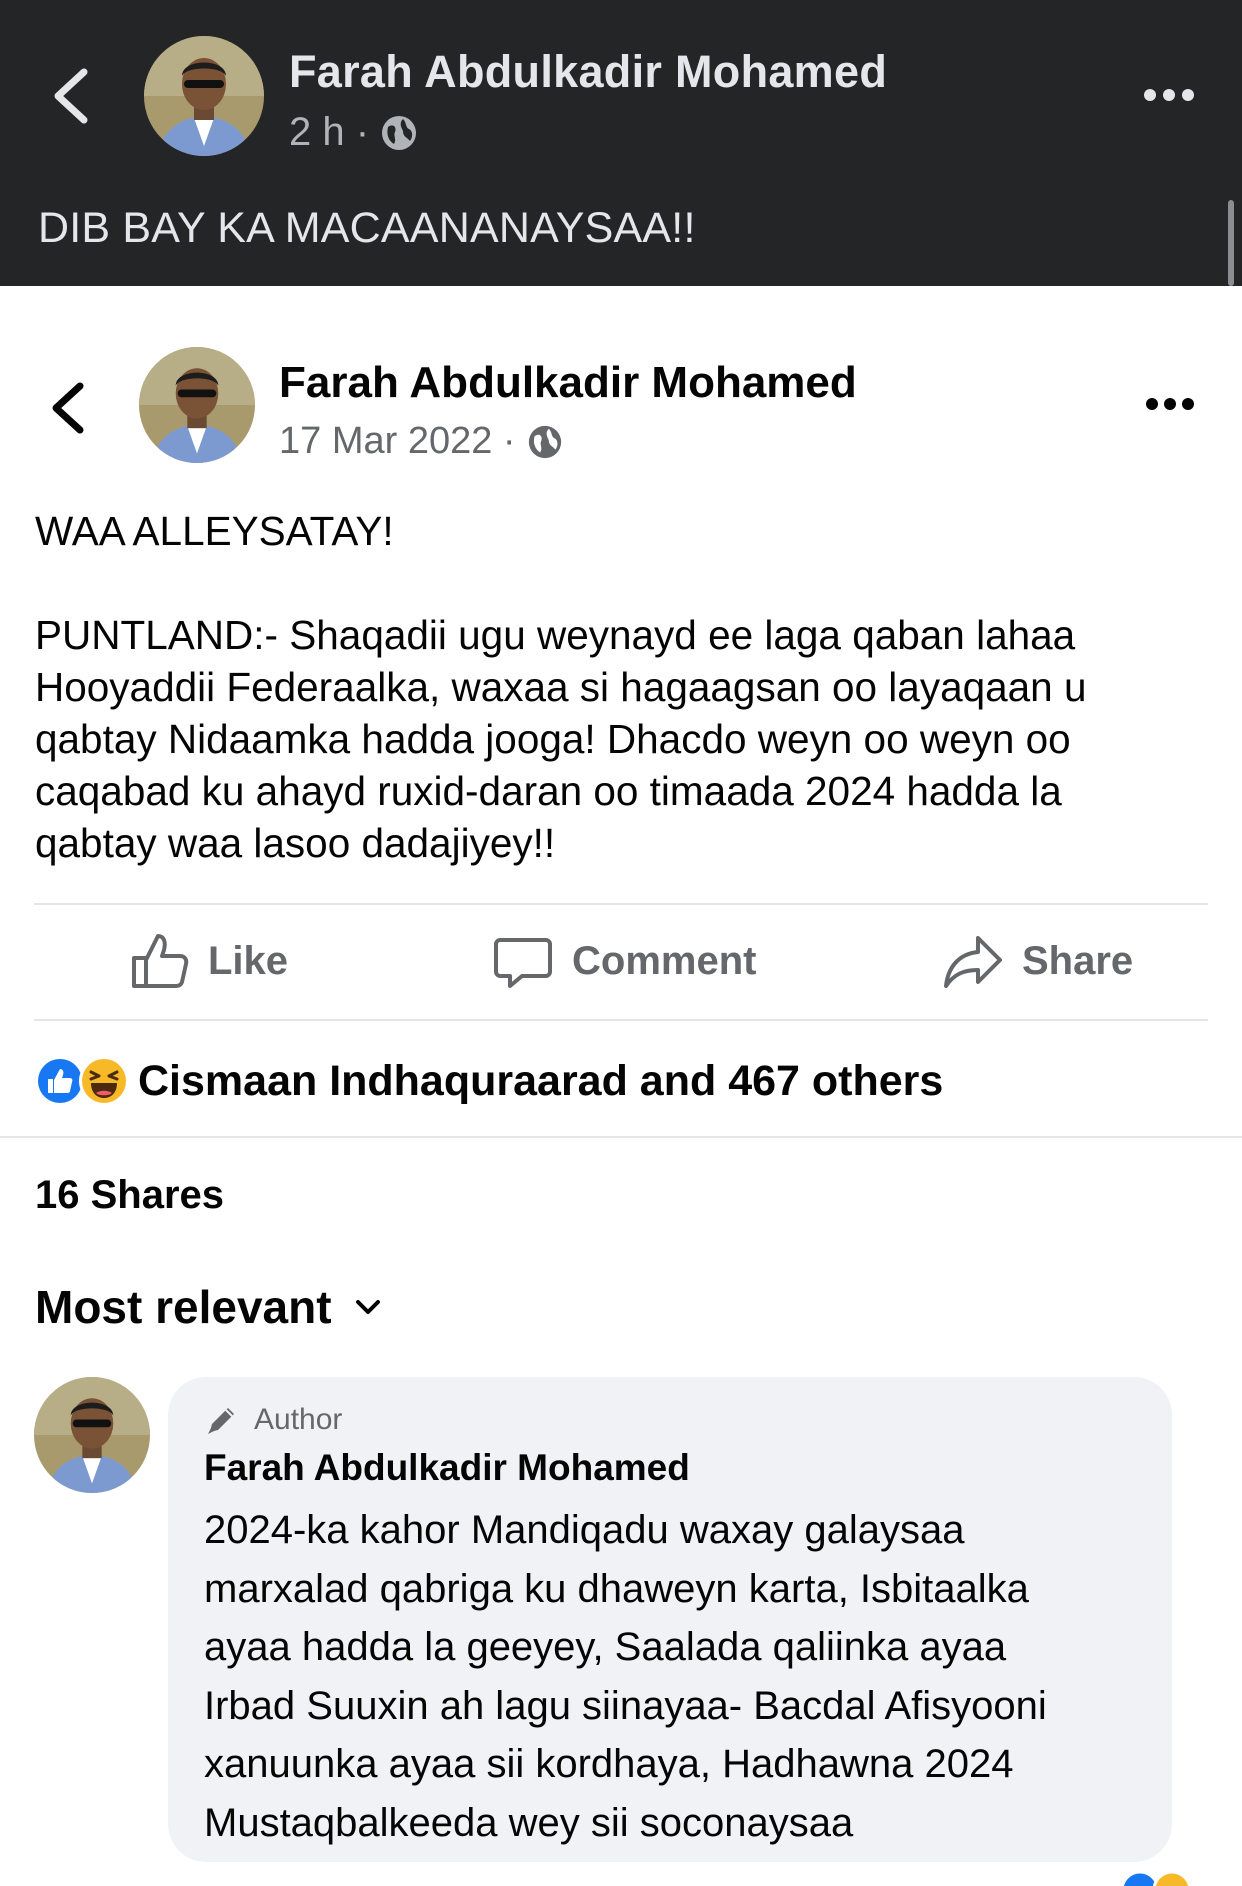 Image resolution: width=1242 pixels, height=1886 pixels. Describe the element at coordinates (298, 1419) in the screenshot. I see `author-badge-label: Author` at that location.